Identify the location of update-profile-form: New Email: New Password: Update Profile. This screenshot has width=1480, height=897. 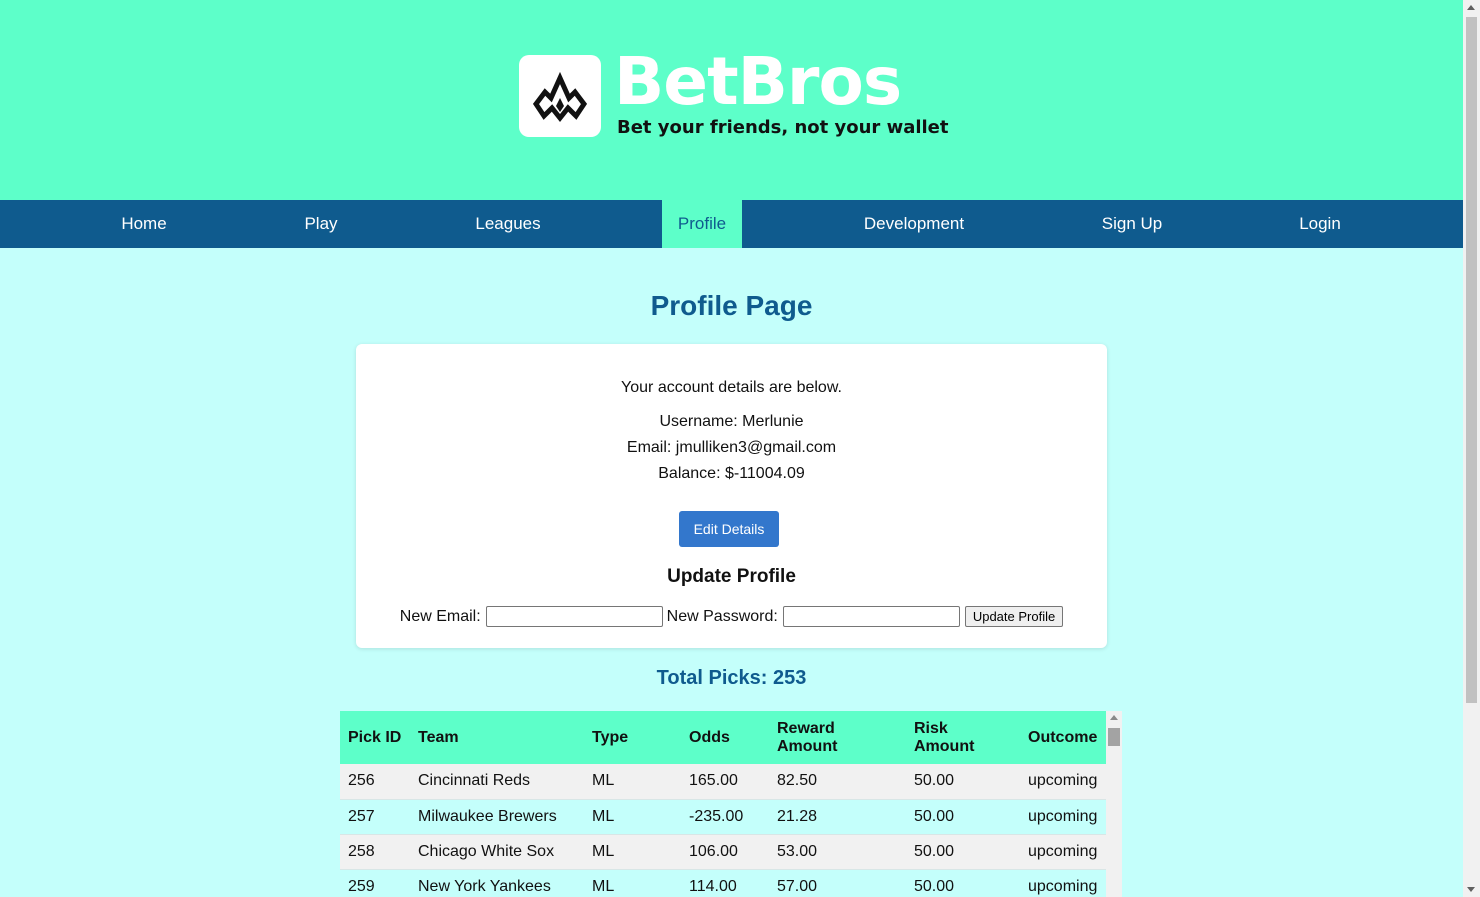
(731, 616).